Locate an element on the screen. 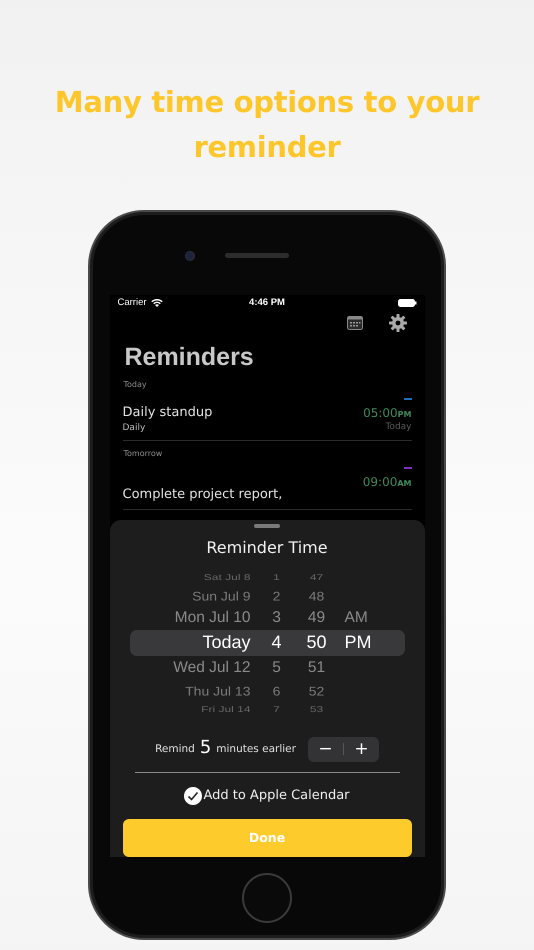 Image resolution: width=534 pixels, height=950 pixels. time-picker: Sat Jul 8 1 47 Sun Jul 9 2 48 Mon Jul 10 3 49 AM Today 4 50 PM Wed Jul 12 5 51 Thu Jul 13 6 52 Fri Jul 14 7 53 is located at coordinates (267, 642).